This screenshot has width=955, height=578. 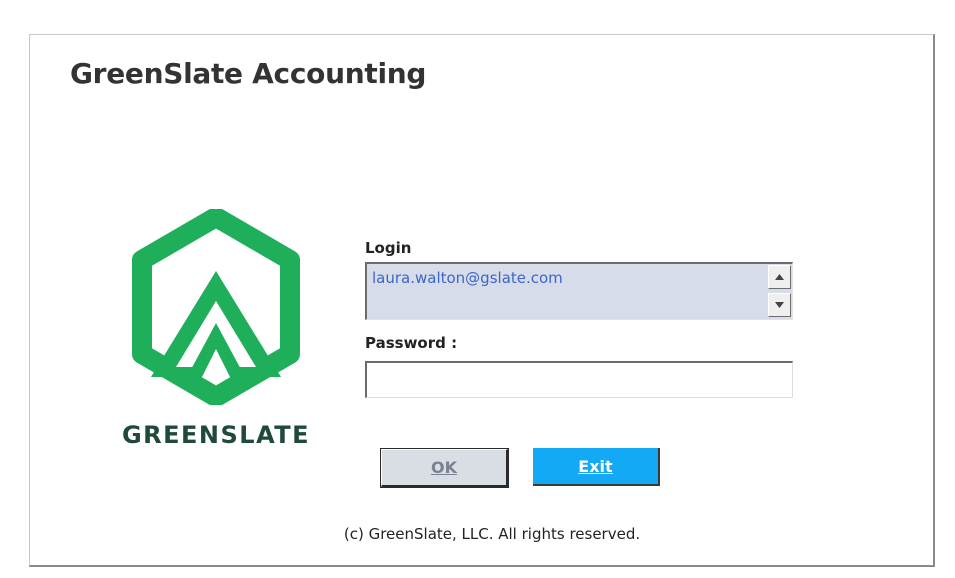 I want to click on login-field: laura.walton@gslate.com, so click(x=579, y=291).